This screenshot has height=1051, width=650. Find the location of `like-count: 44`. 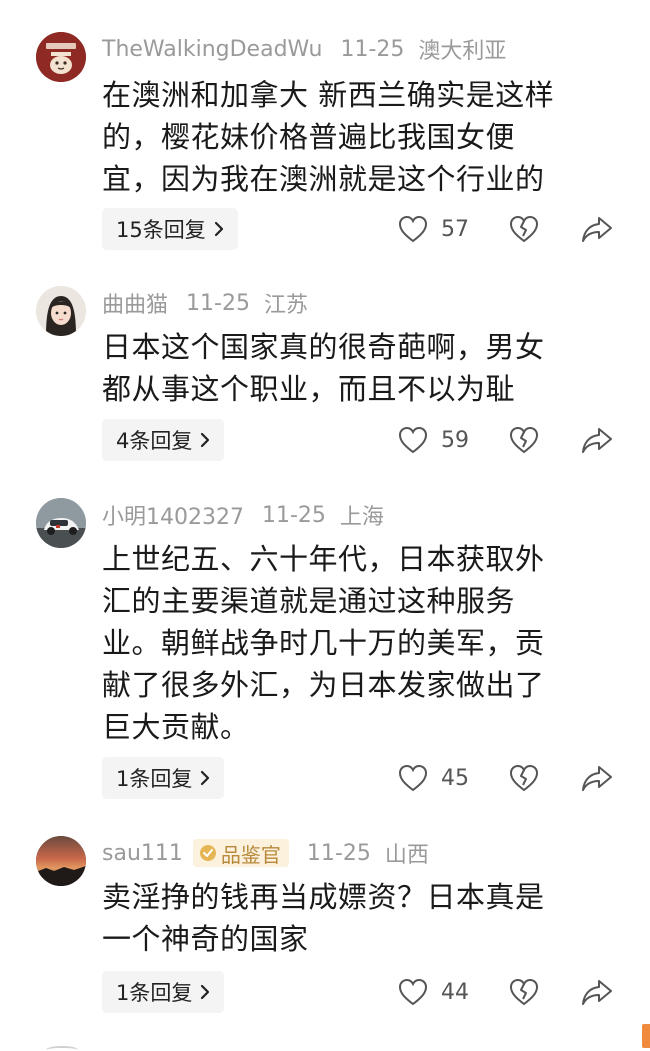

like-count: 44 is located at coordinates (455, 992).